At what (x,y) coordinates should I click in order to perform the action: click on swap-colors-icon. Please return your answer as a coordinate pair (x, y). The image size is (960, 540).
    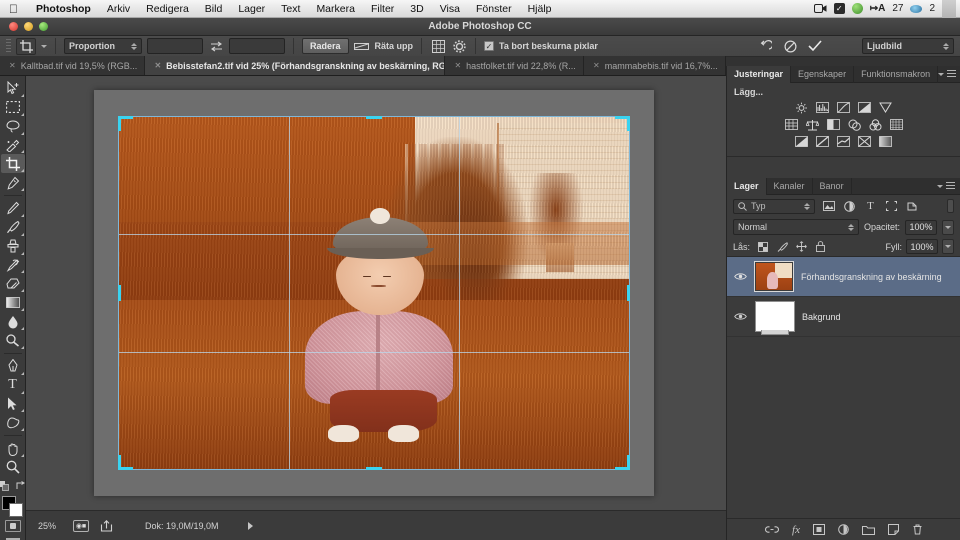
    Looking at the image, I should click on (20, 486).